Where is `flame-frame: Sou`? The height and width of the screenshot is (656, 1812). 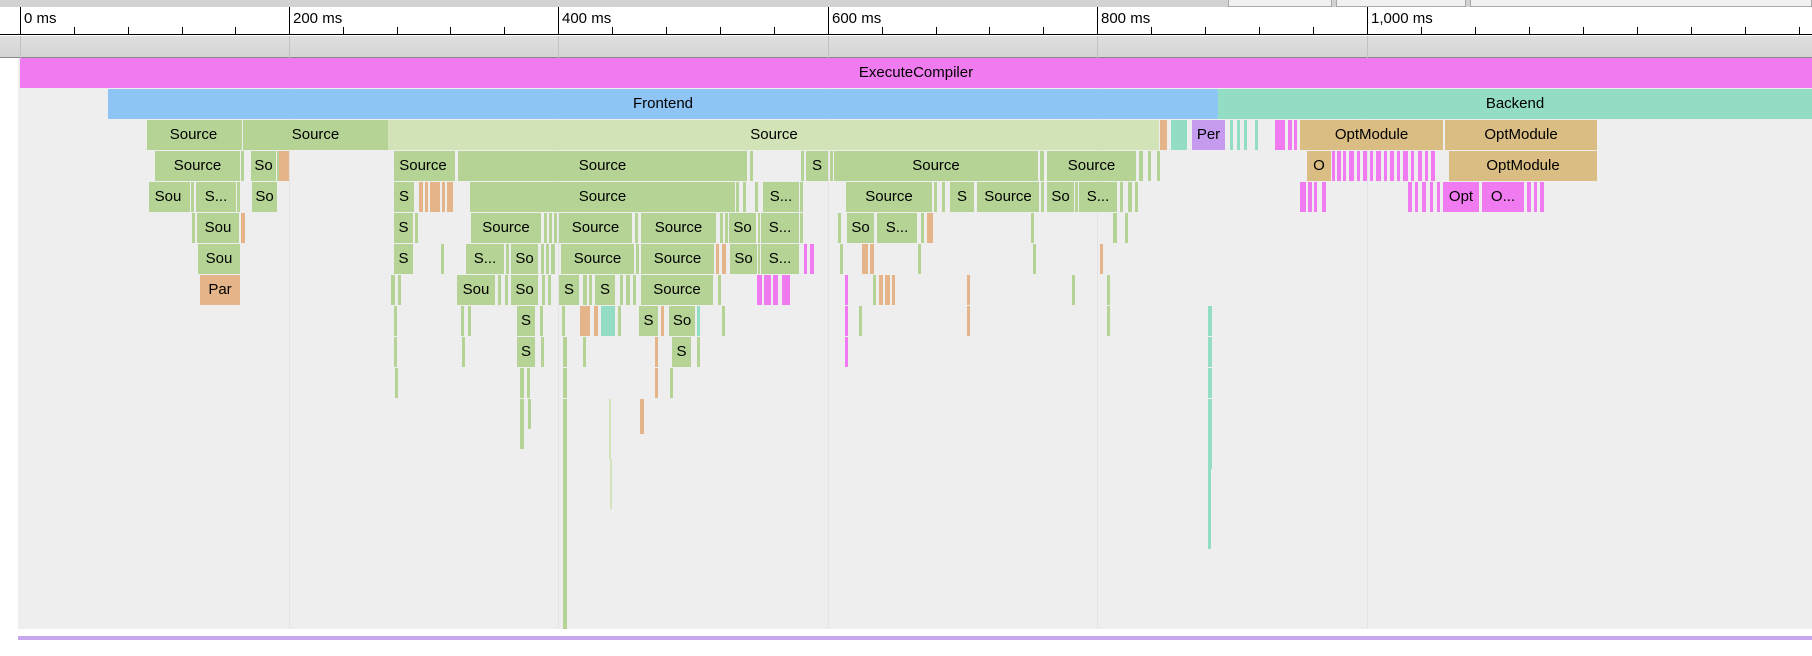 flame-frame: Sou is located at coordinates (219, 259).